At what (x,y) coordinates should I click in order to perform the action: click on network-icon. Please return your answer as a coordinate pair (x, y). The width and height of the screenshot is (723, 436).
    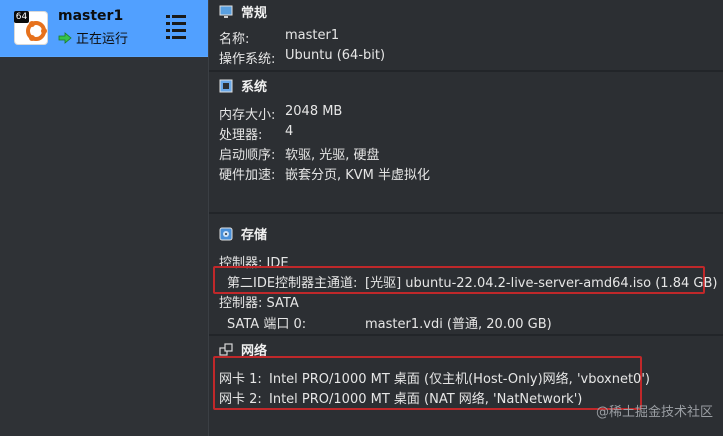
    Looking at the image, I should click on (226, 349).